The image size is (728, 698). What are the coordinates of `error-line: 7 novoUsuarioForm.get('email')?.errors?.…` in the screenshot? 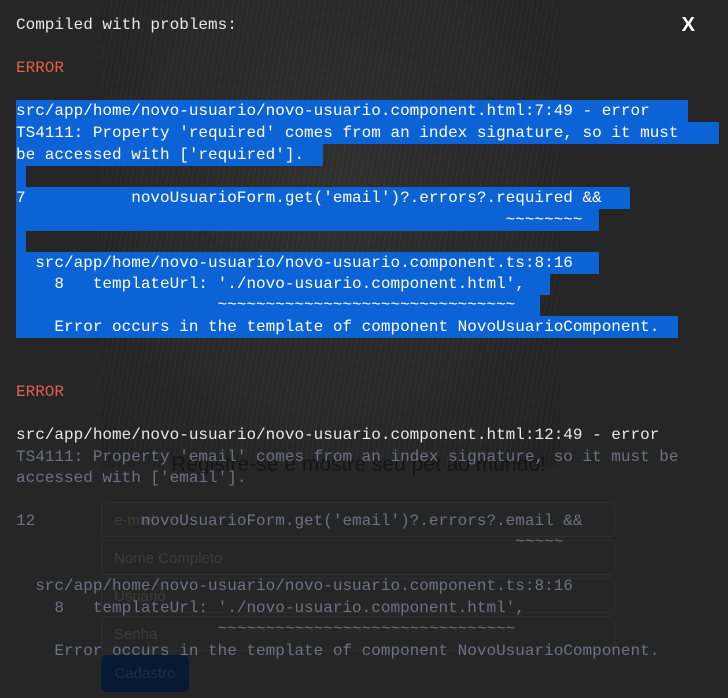 It's located at (323, 198).